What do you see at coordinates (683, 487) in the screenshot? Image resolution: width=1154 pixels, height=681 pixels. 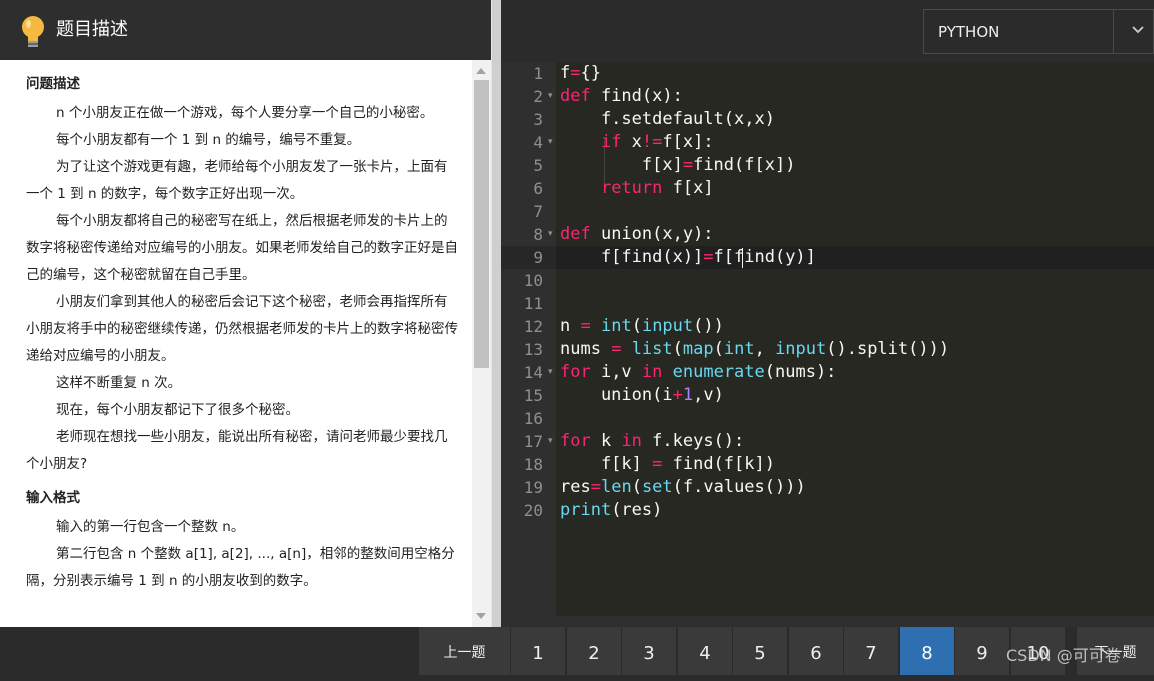 I see `code-line: res=len(set(f.values()))` at bounding box center [683, 487].